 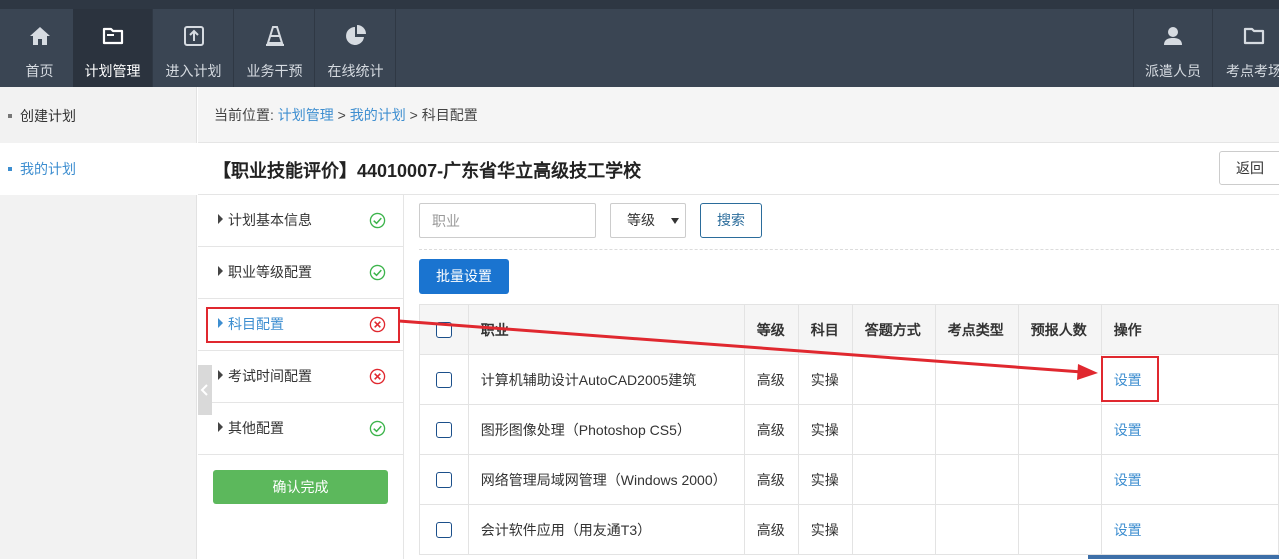 I want to click on breadcrumb-current: 科目配置, so click(x=449, y=115).